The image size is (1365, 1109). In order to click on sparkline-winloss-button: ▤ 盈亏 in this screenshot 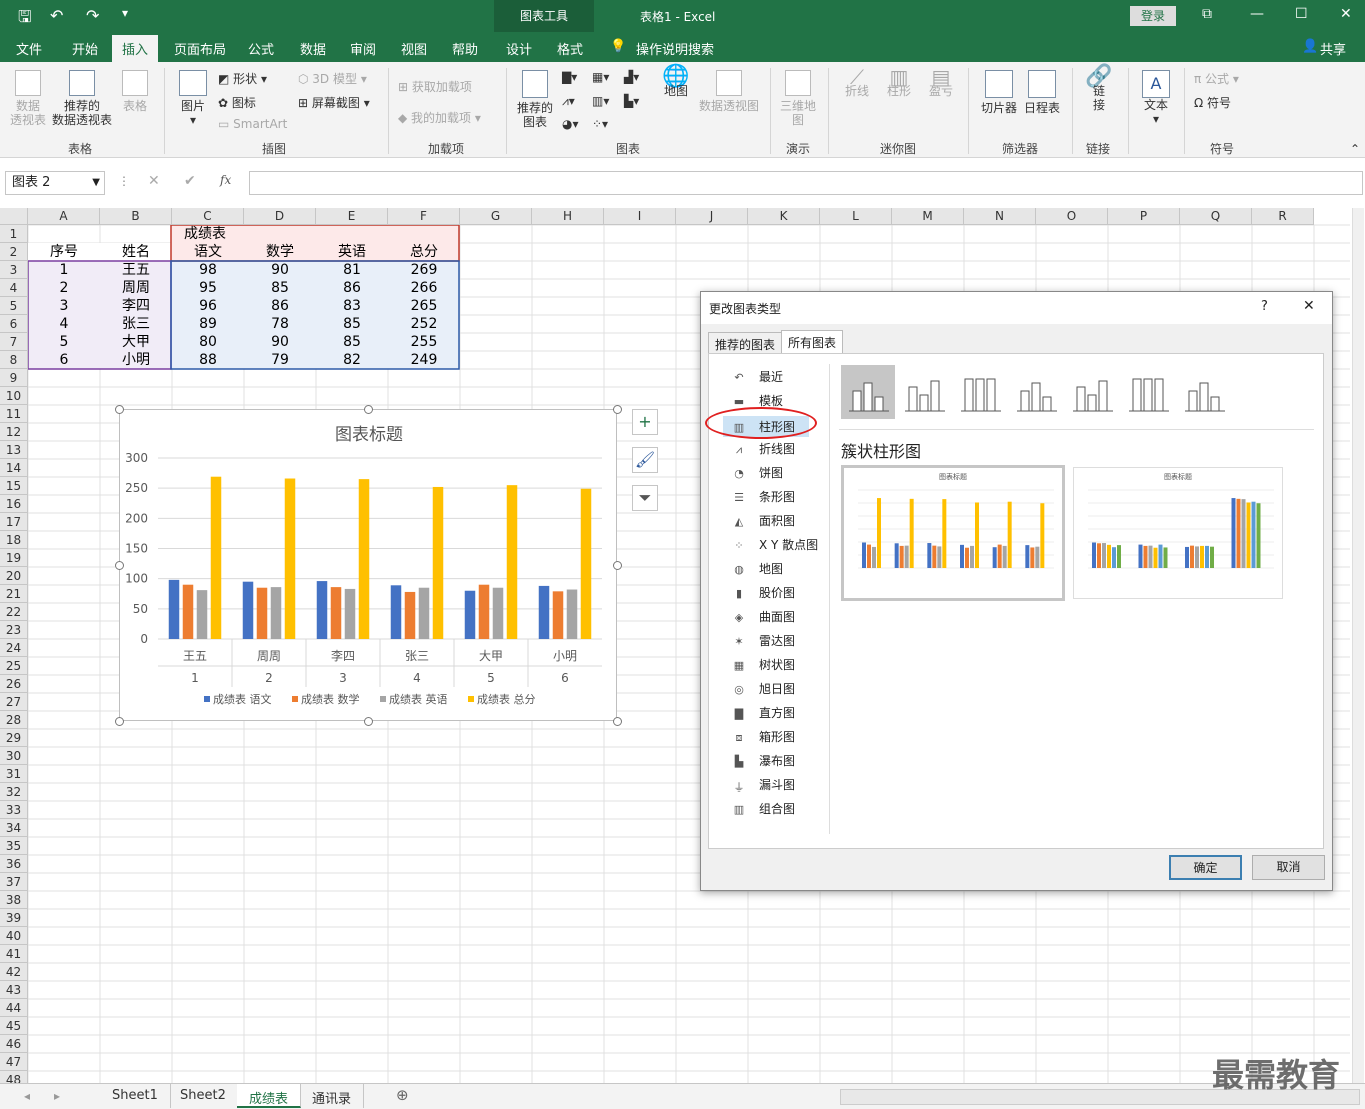, I will do `click(941, 82)`.